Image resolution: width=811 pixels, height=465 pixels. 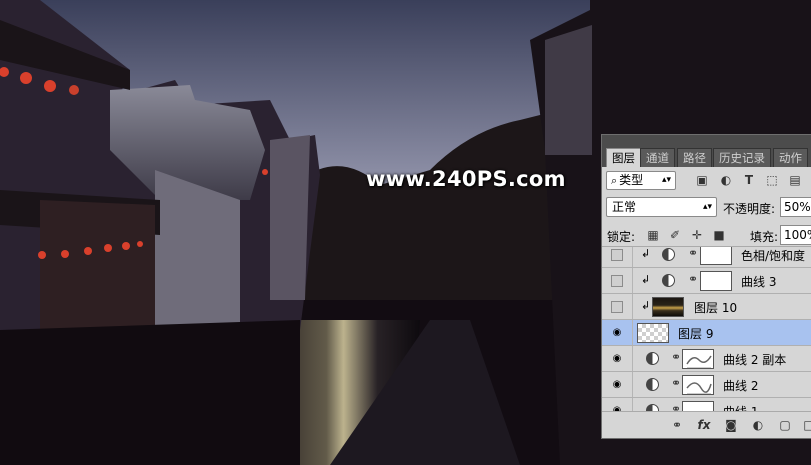 I want to click on panel-footer: ⚭ fx ◙ ◐ ▢ □, so click(x=706, y=424).